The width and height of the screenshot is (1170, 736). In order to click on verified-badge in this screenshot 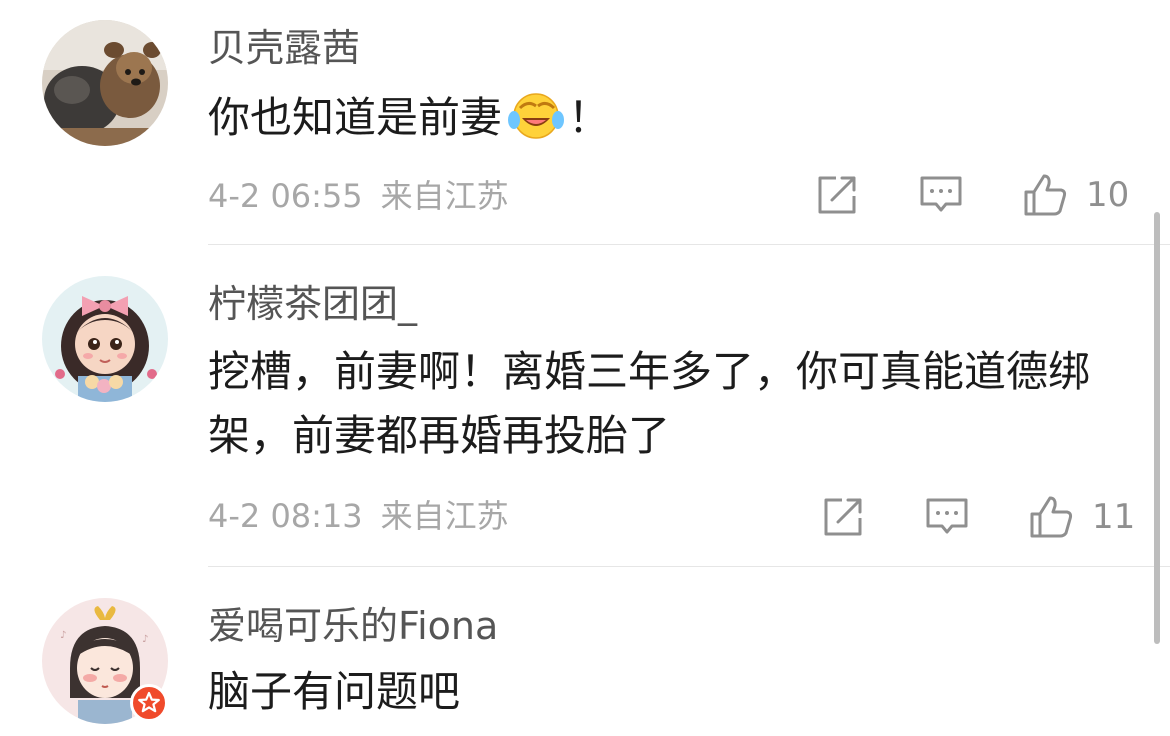, I will do `click(149, 703)`.